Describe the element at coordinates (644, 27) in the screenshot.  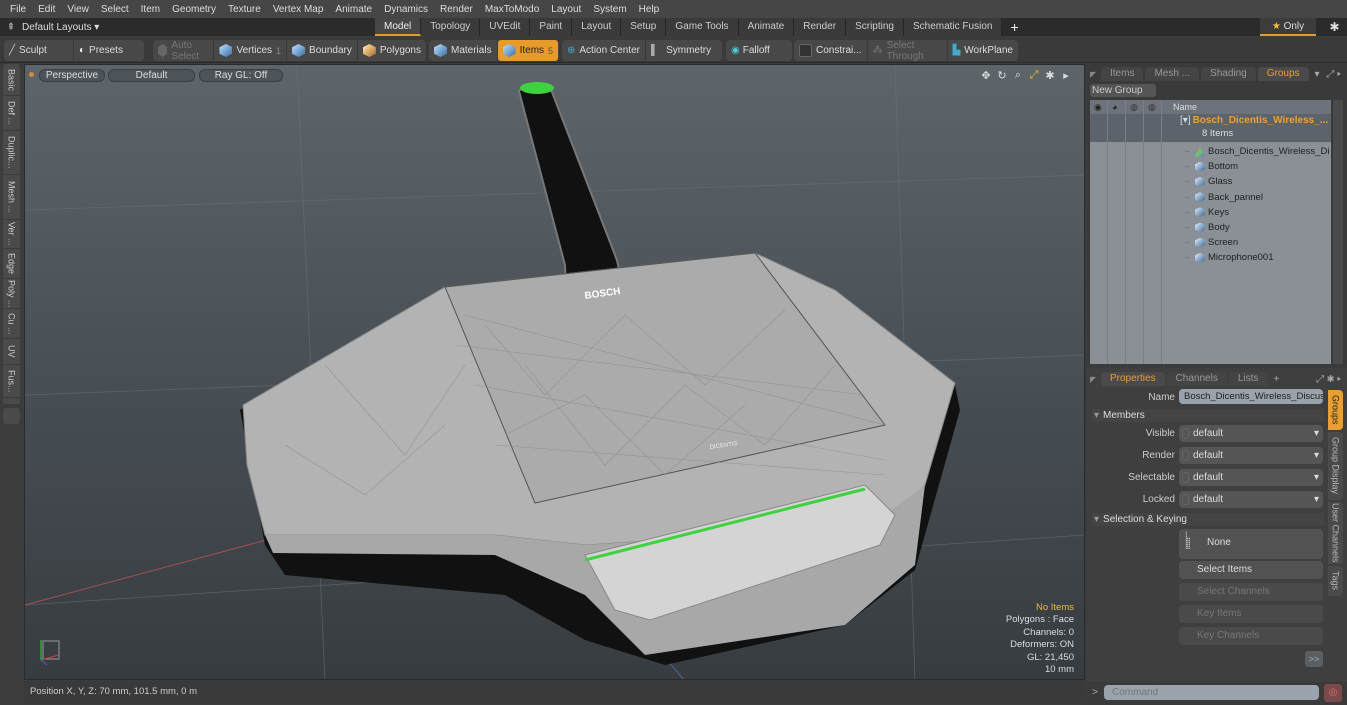
I see `tab-setup: Setup` at that location.